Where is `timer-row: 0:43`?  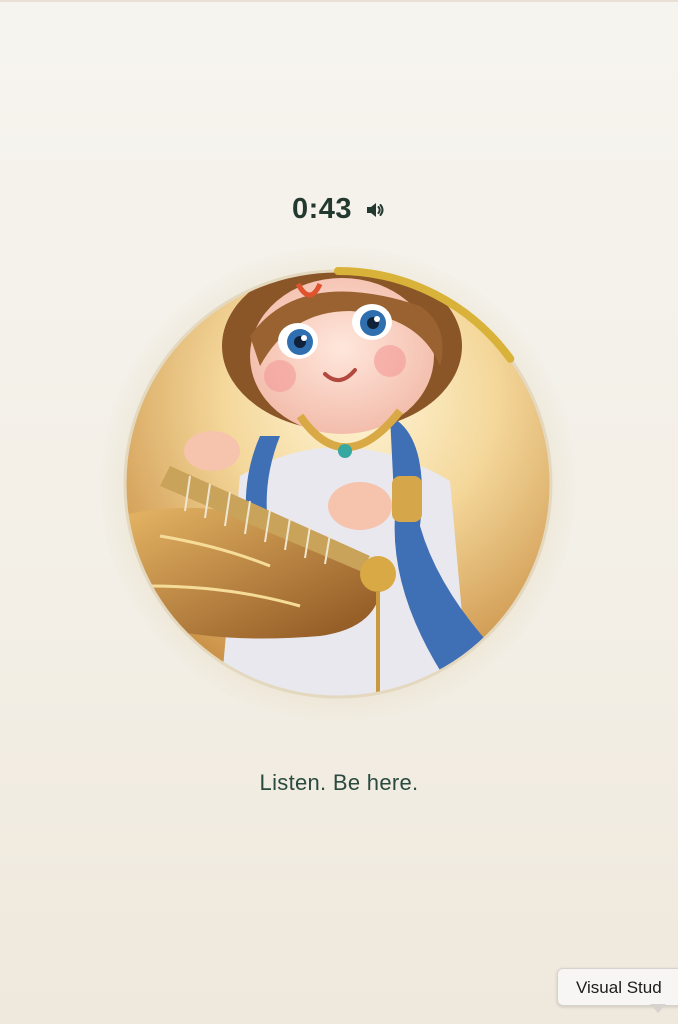 timer-row: 0:43 is located at coordinates (339, 209).